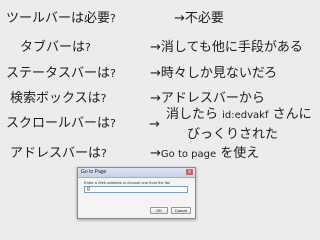 Image resolution: width=320 pixels, height=240 pixels. I want to click on answer-tabbar: →消しても他に手段がある, so click(226, 47).